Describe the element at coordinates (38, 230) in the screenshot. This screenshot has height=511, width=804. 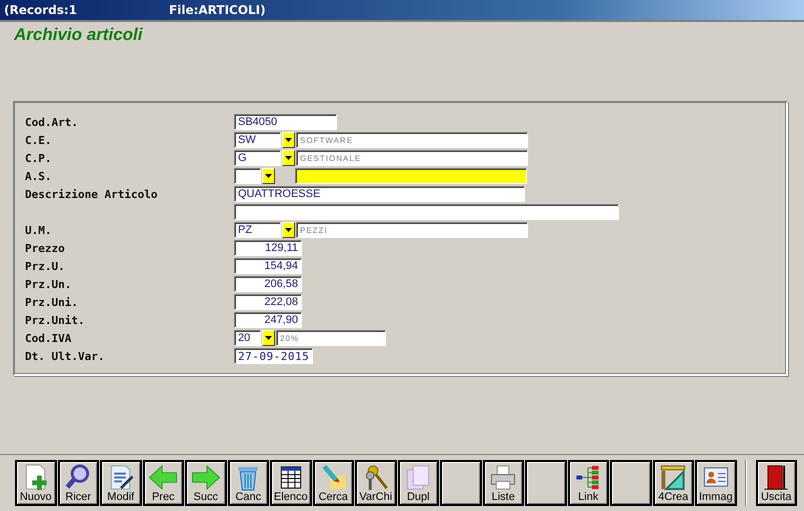
I see `field-label: U.M.` at that location.